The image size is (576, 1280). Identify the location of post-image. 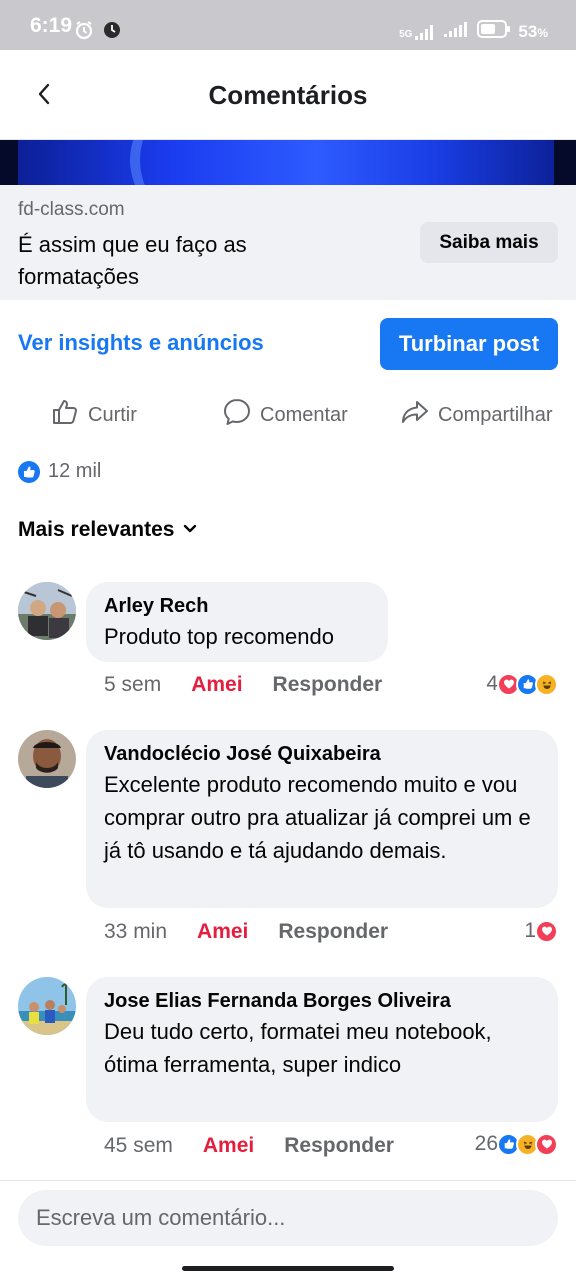
(288, 162).